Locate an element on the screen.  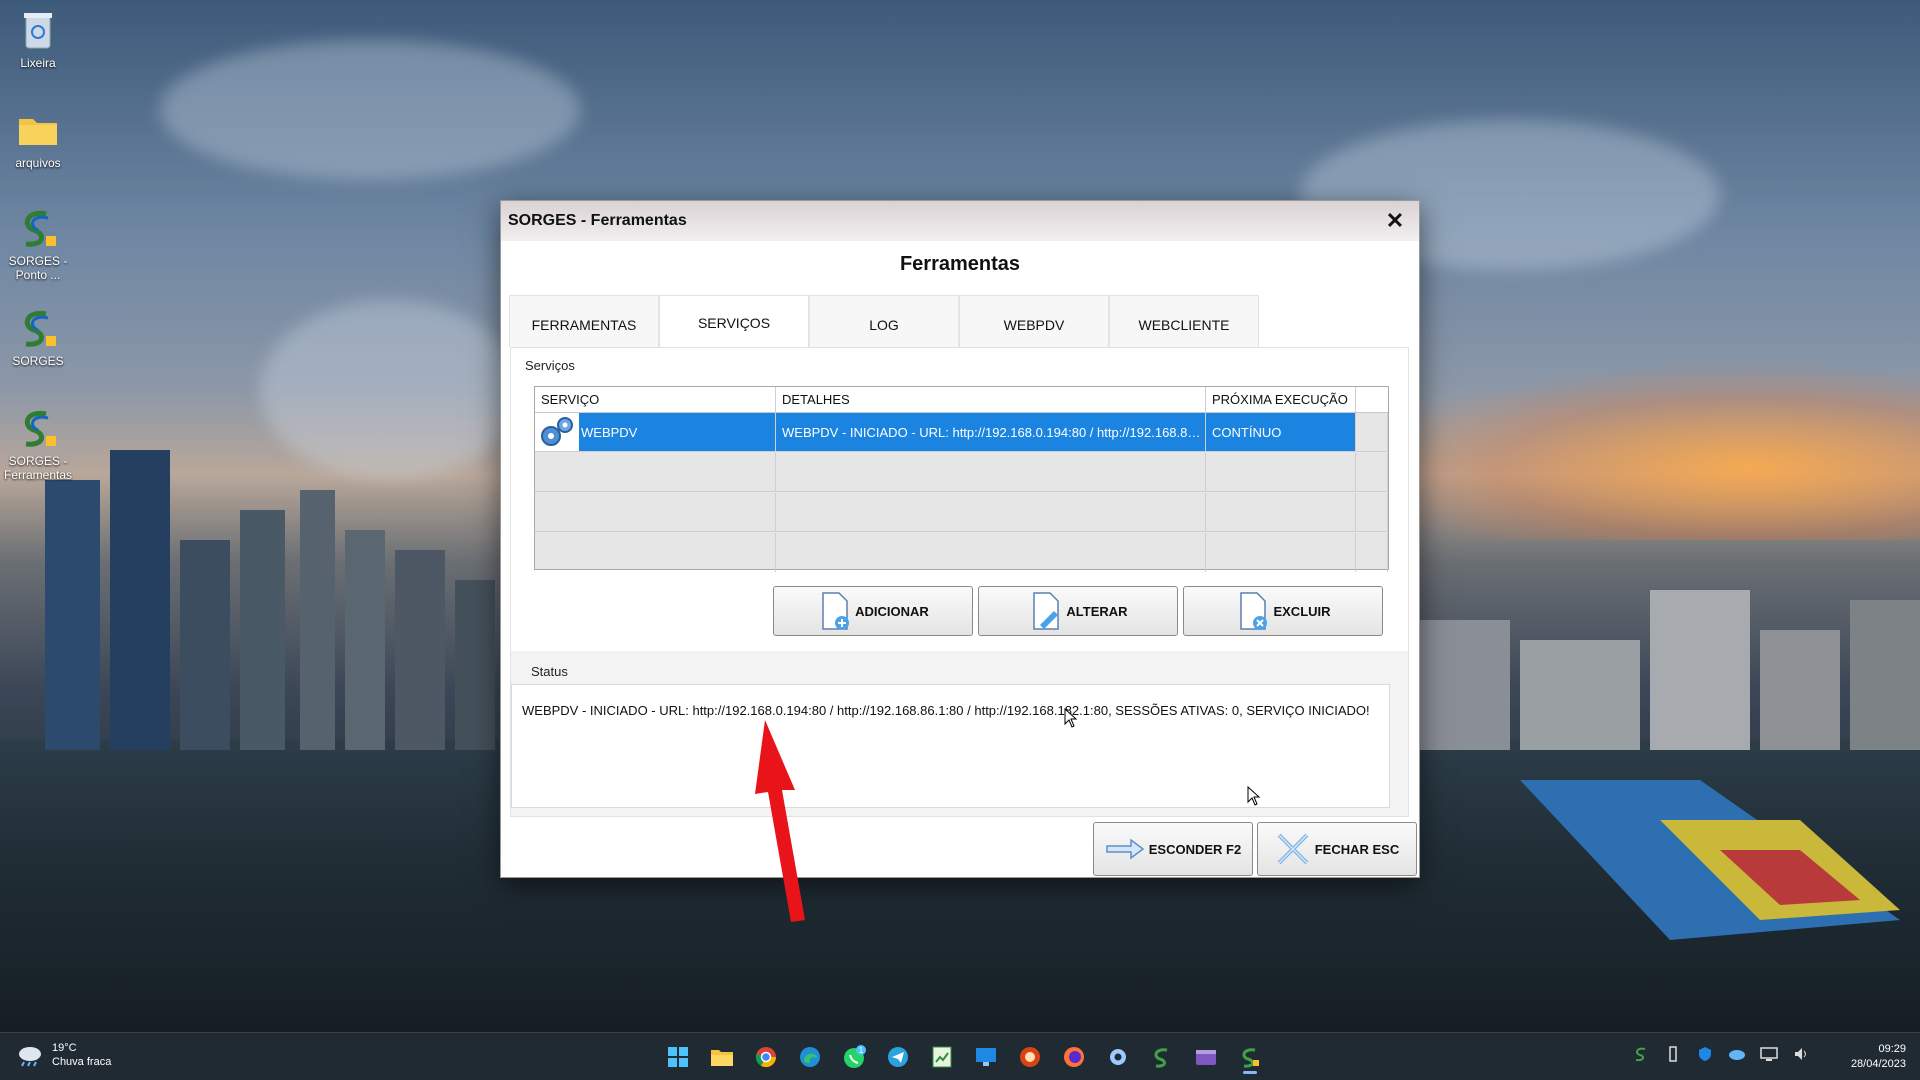
firefox-icon is located at coordinates (1074, 1057).